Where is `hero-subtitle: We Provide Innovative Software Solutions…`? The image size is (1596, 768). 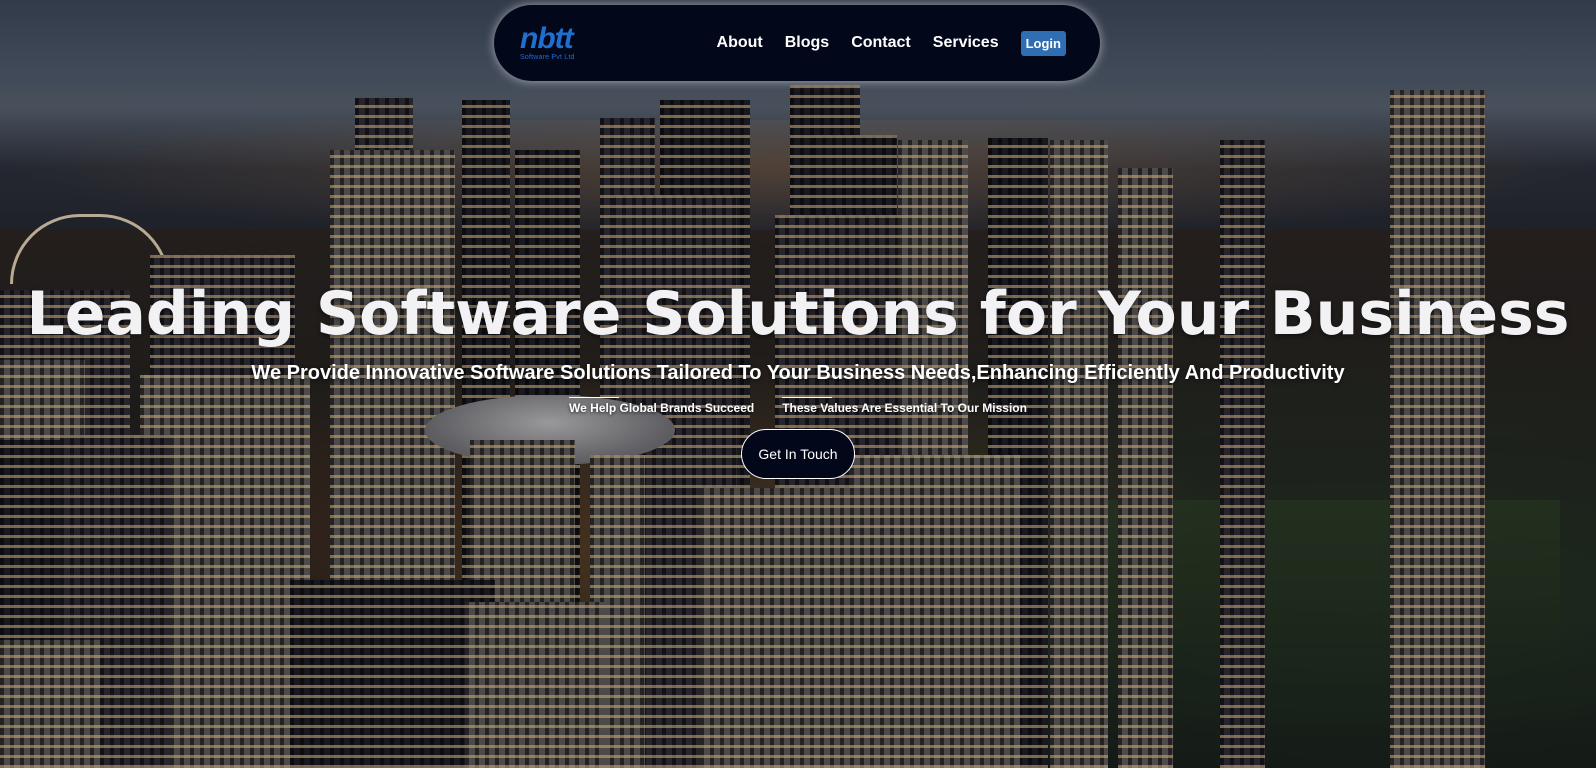
hero-subtitle: We Provide Innovative Software Solutions… is located at coordinates (798, 373).